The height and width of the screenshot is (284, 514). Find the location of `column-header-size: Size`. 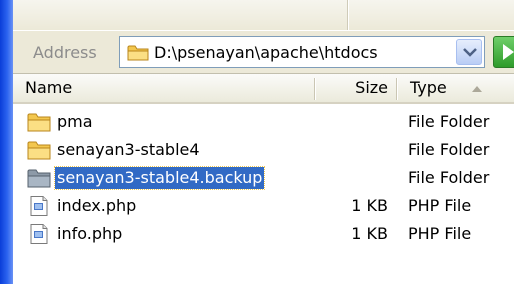

column-header-size: Size is located at coordinates (355, 88).